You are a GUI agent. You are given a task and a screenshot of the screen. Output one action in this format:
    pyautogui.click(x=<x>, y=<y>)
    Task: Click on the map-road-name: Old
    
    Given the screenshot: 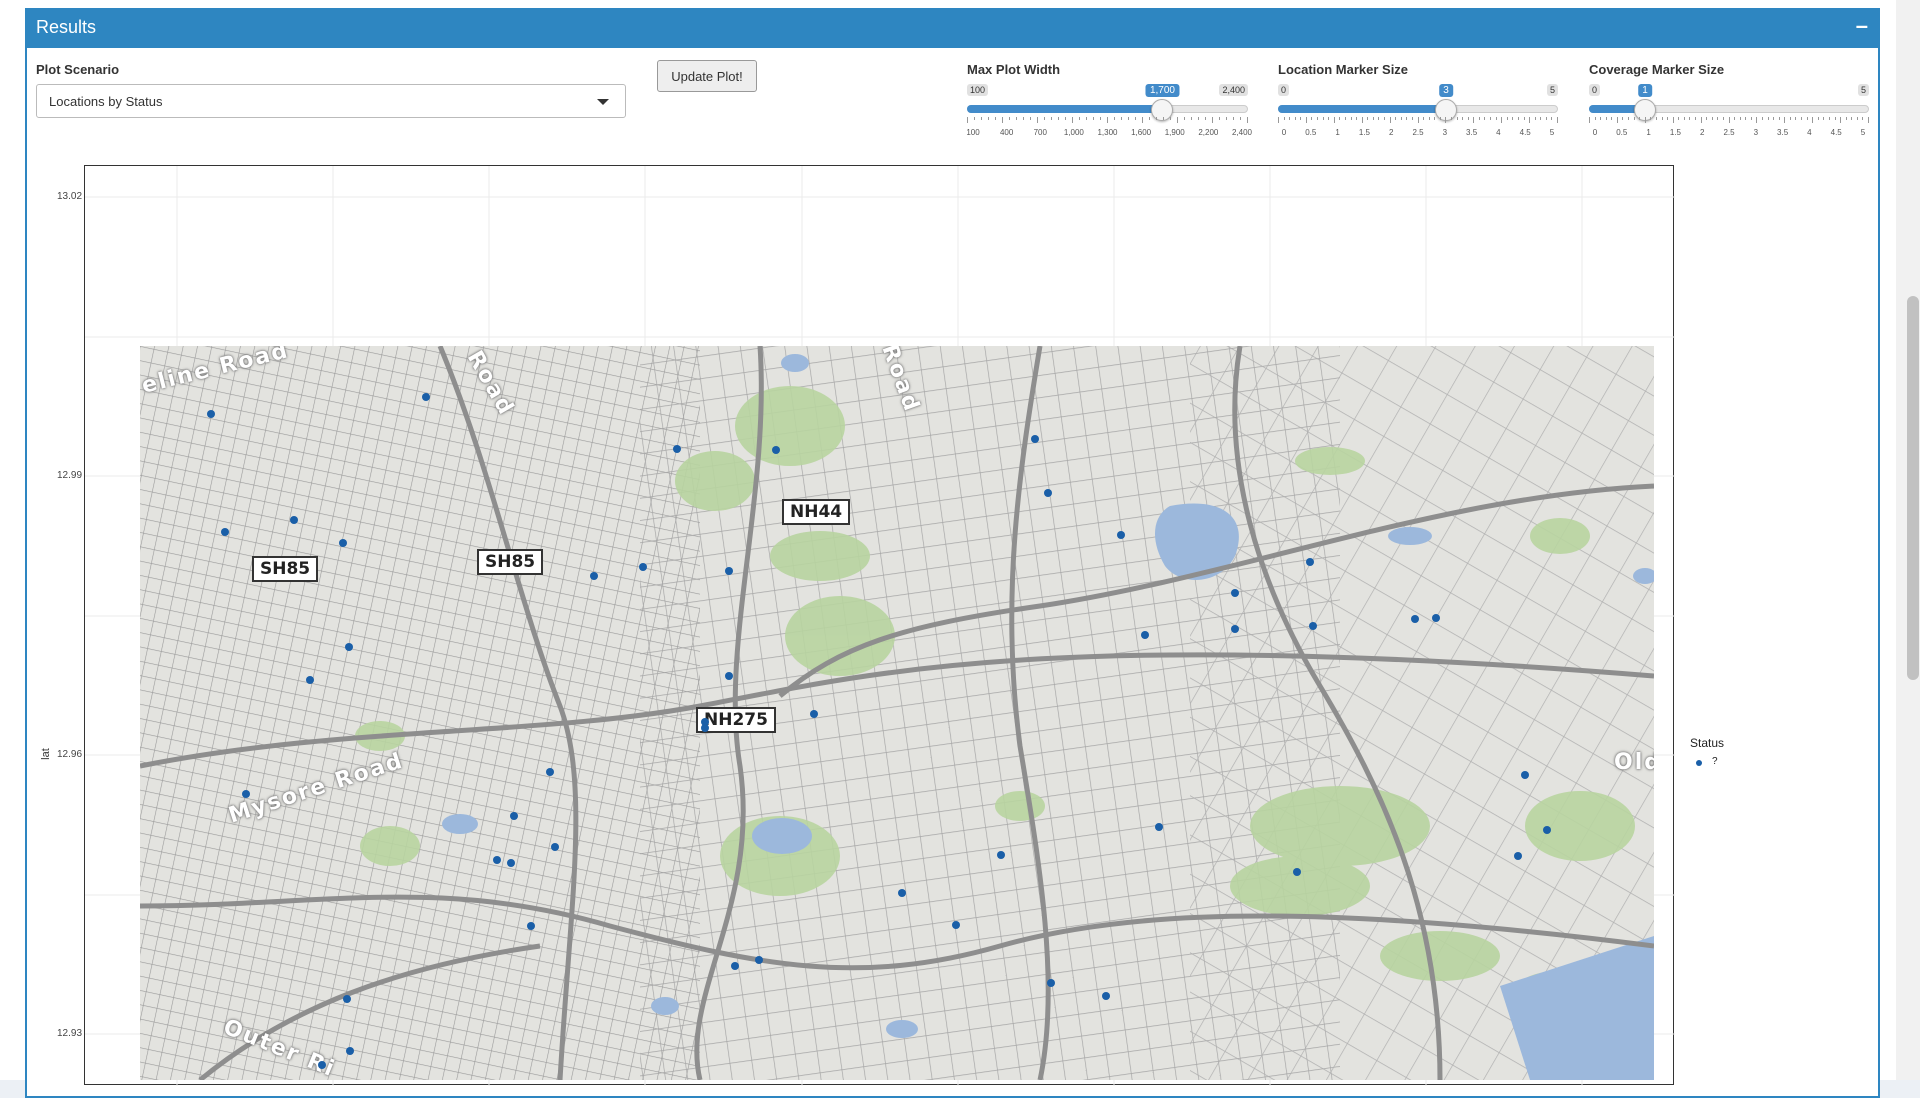 What is the action you would take?
    pyautogui.click(x=1634, y=762)
    